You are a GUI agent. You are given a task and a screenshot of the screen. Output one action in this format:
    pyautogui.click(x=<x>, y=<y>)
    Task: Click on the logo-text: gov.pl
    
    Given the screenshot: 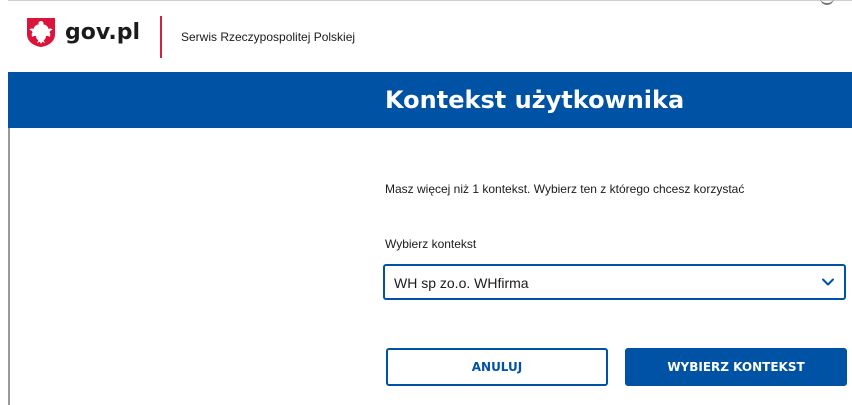 What is the action you would take?
    pyautogui.click(x=103, y=32)
    